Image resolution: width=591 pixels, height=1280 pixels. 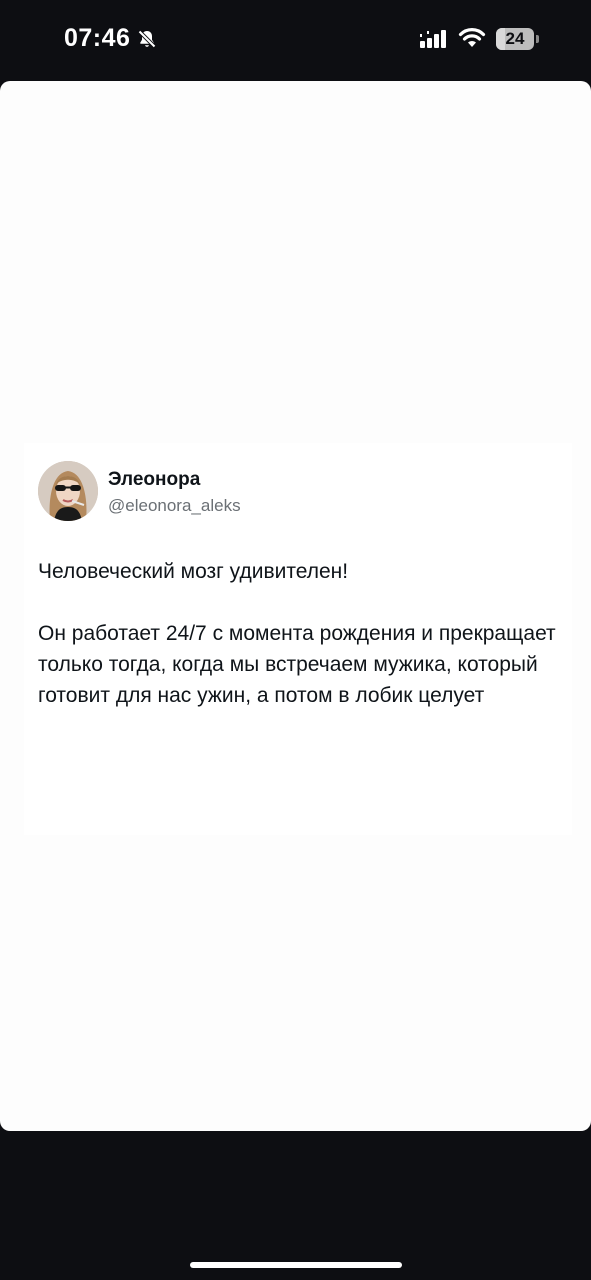 I want to click on battery-icon: 24, so click(x=518, y=39).